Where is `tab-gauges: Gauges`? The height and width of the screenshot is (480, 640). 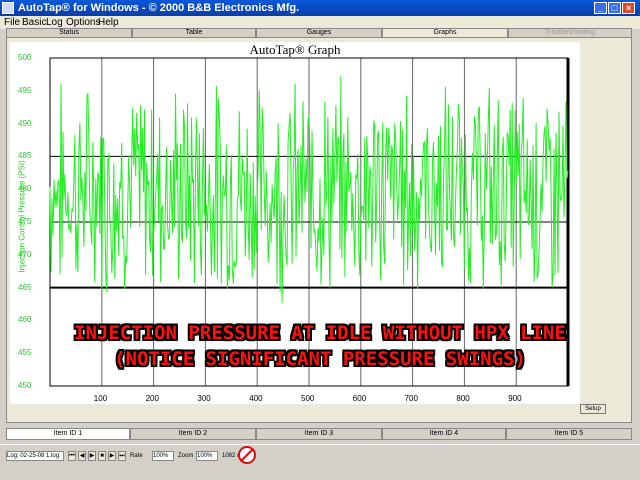
tab-gauges: Gauges is located at coordinates (319, 32).